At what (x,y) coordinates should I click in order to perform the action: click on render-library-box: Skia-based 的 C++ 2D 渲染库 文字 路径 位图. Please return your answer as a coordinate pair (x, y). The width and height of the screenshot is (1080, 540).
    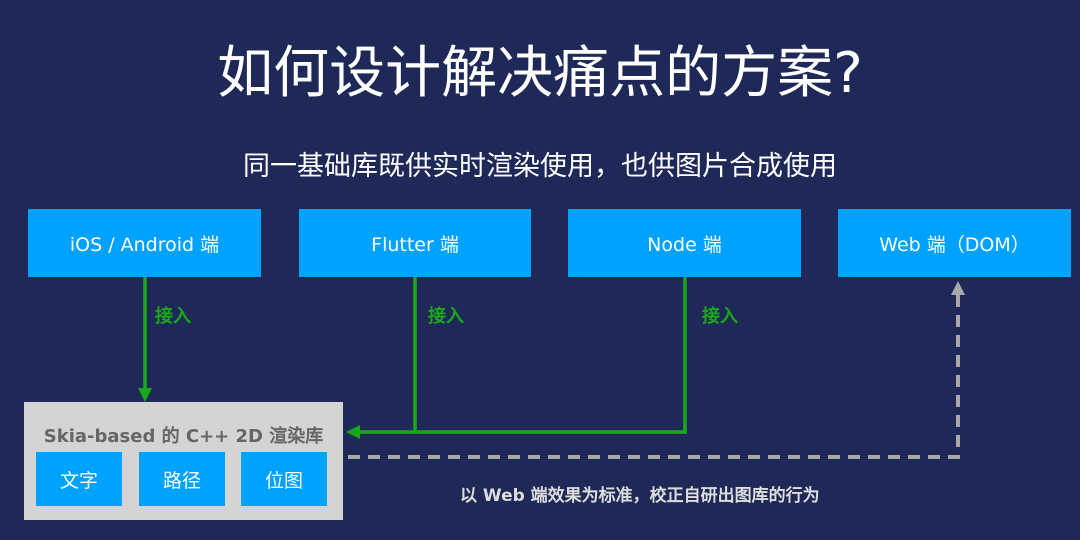
    Looking at the image, I should click on (183, 461).